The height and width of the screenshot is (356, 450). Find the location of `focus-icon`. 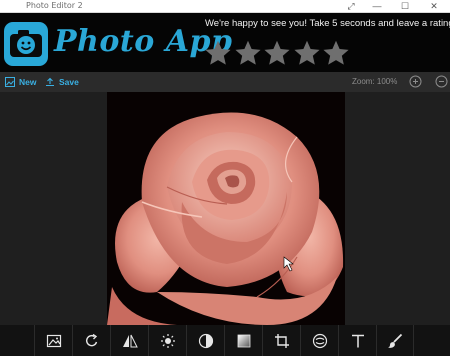

focus-icon is located at coordinates (319, 340).